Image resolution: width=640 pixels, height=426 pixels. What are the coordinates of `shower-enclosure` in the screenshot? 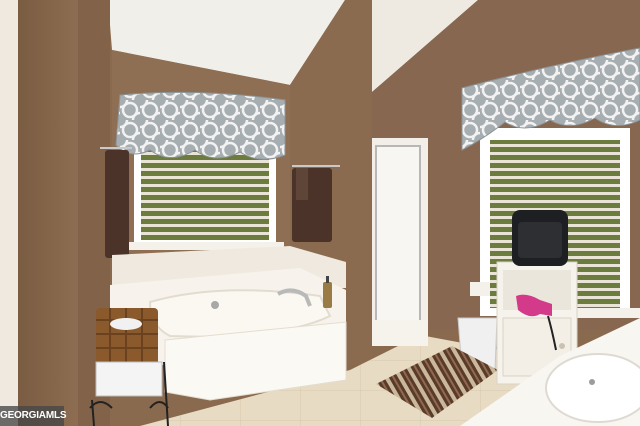 It's located at (400, 242).